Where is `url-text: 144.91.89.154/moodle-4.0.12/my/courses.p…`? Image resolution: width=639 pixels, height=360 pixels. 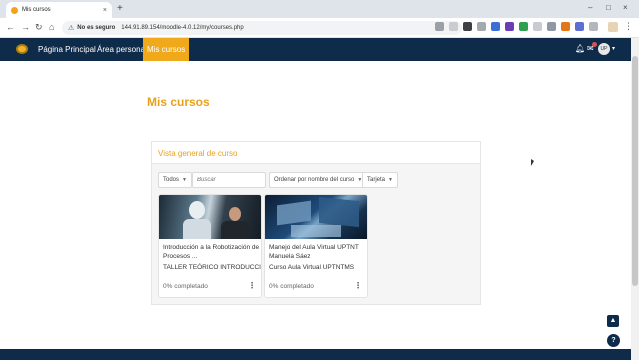
url-text: 144.91.89.154/moodle-4.0.12/my/courses.p… is located at coordinates (182, 28).